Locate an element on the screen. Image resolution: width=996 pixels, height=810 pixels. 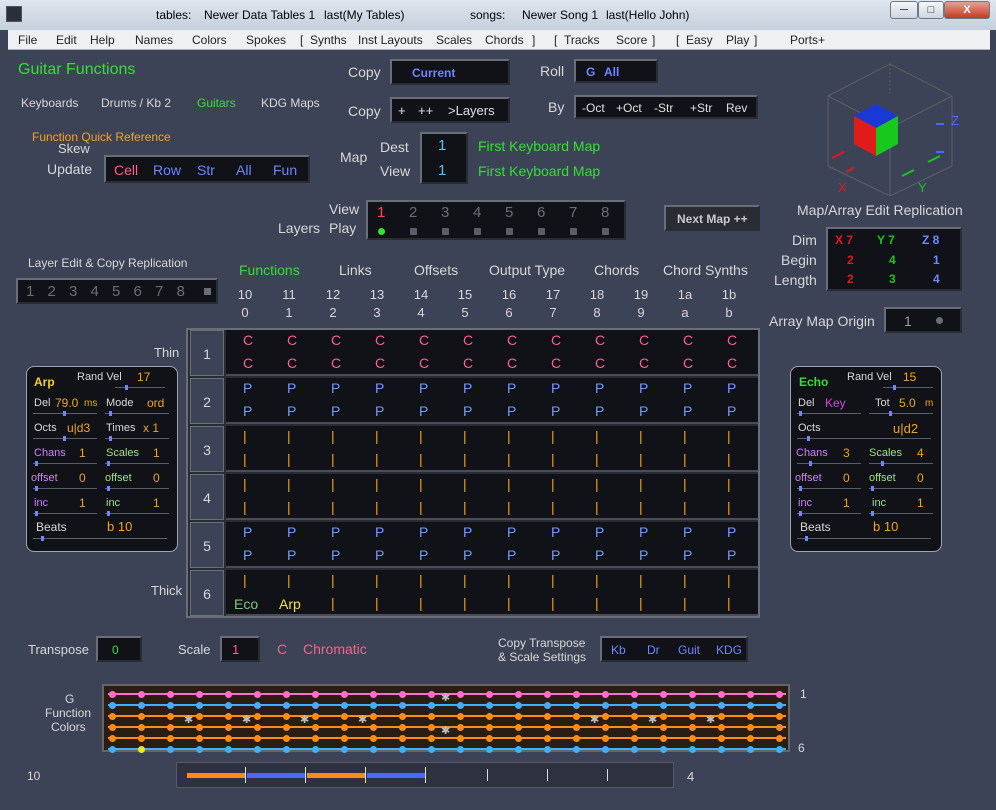
maximize-button: □ is located at coordinates (931, 10).